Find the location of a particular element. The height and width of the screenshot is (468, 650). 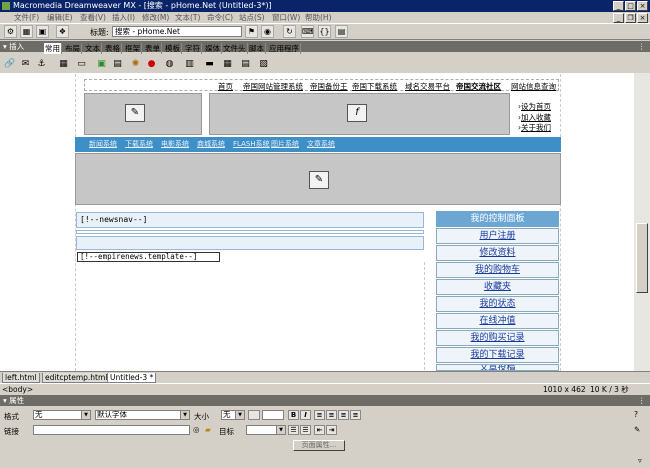

top-link-domain: 域名交易平台 is located at coordinates (427, 86).